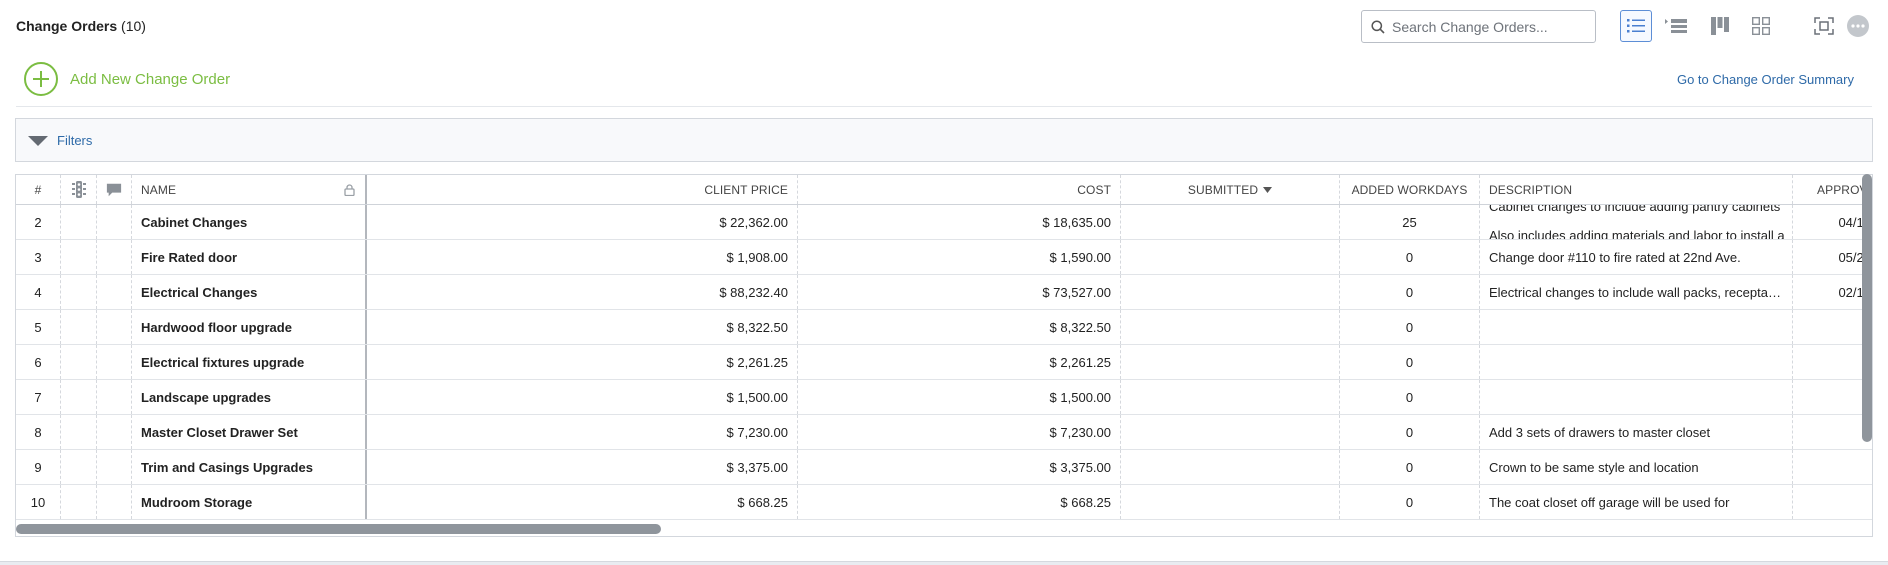 The image size is (1888, 565). What do you see at coordinates (582, 189) in the screenshot?
I see `column-header-client-price: CLIENT PRICE` at bounding box center [582, 189].